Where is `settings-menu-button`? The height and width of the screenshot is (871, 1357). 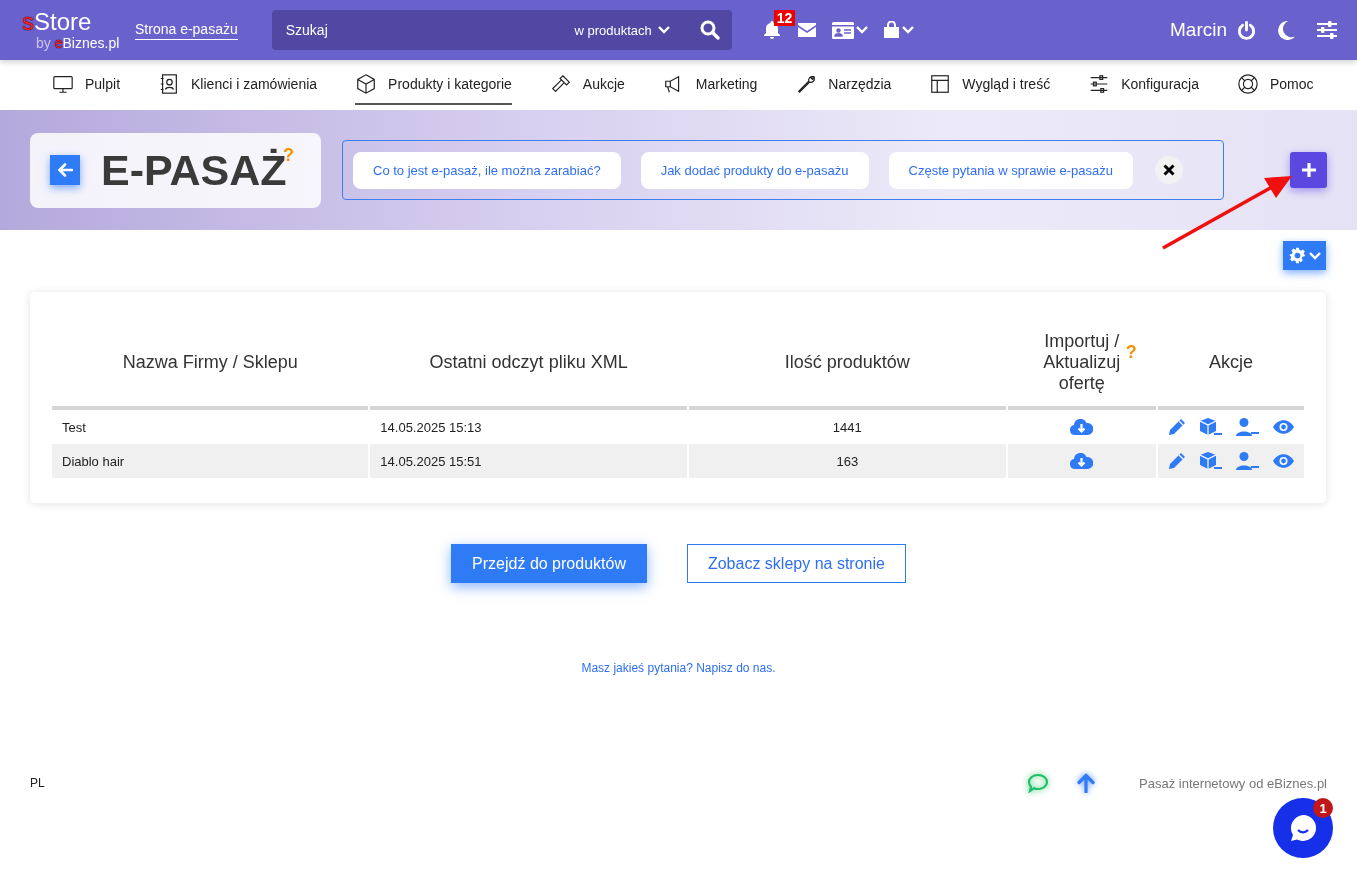 settings-menu-button is located at coordinates (1304, 255).